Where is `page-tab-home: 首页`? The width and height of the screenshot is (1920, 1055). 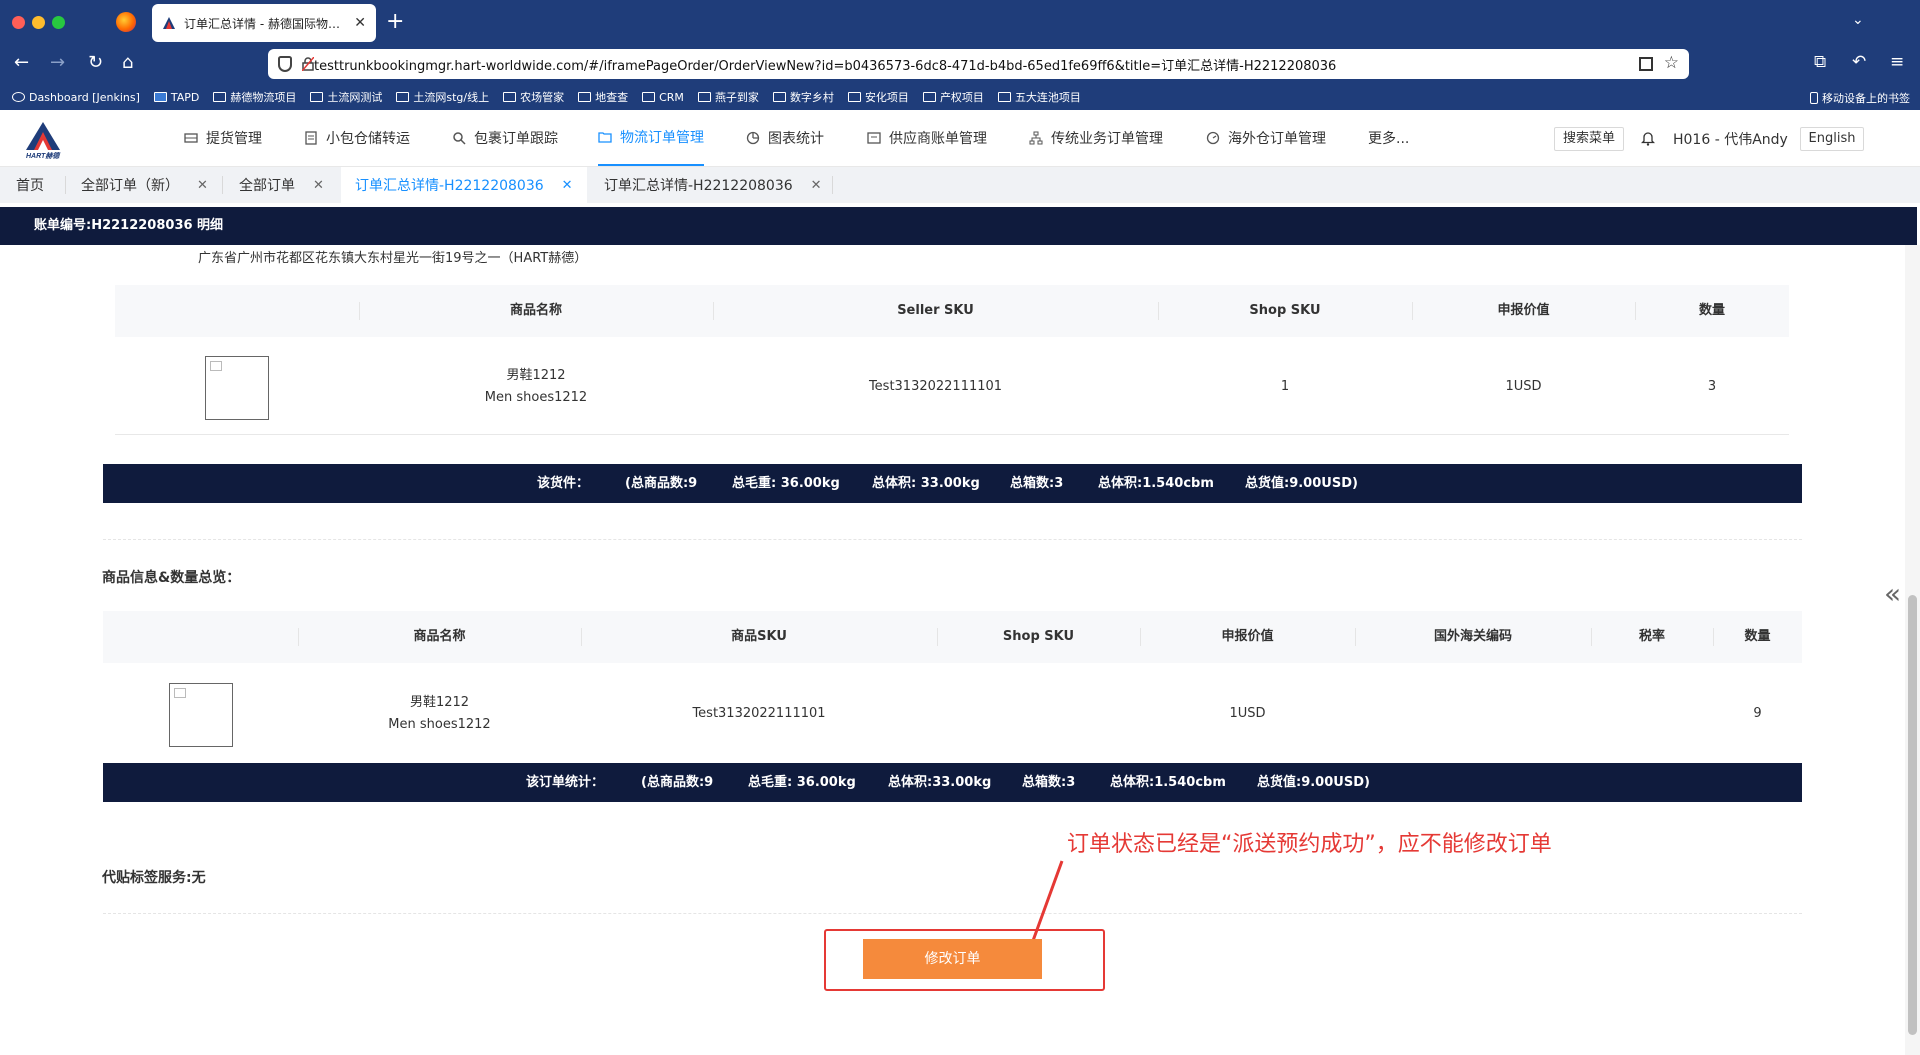
page-tab-home: 首页 is located at coordinates (30, 185).